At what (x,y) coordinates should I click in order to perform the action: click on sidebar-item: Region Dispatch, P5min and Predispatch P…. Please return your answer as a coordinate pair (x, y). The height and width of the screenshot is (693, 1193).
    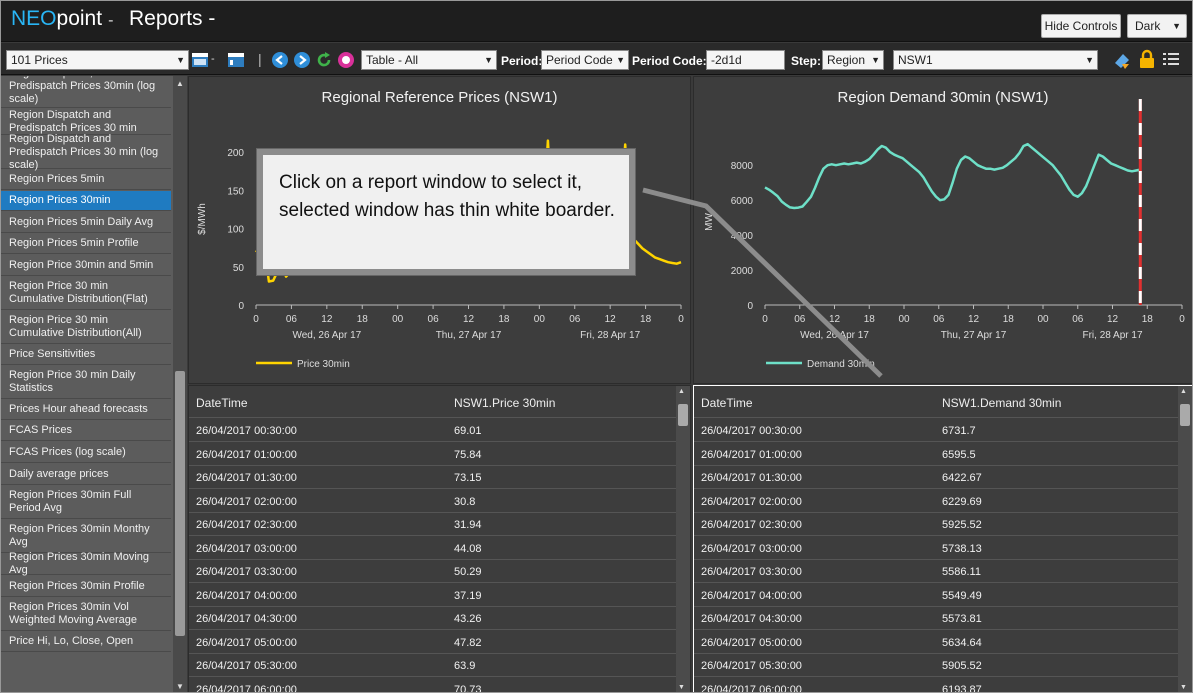
    Looking at the image, I should click on (86, 92).